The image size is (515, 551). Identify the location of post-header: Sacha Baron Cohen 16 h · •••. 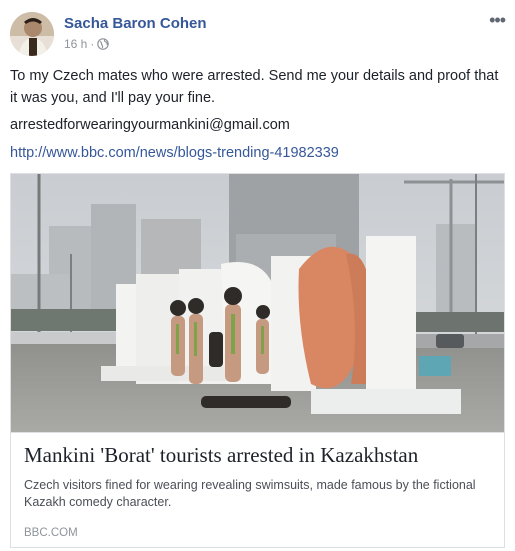
(258, 34).